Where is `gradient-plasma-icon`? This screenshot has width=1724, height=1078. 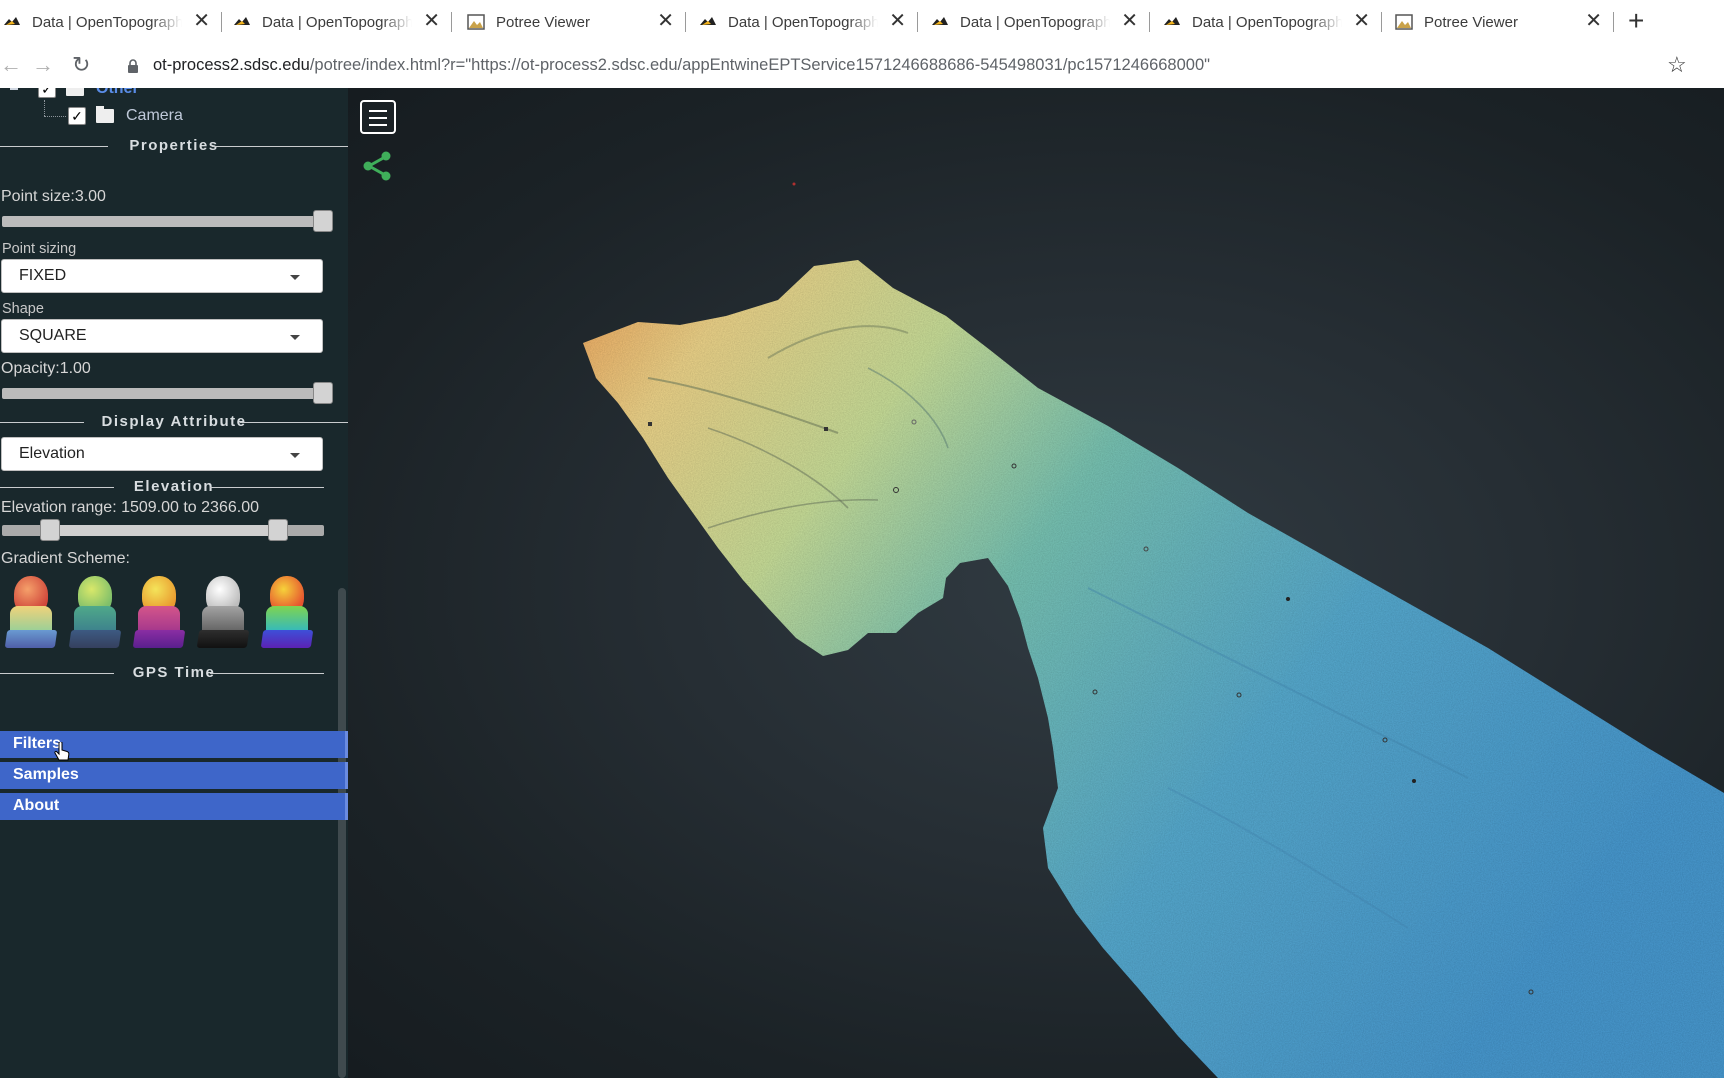
gradient-plasma-icon is located at coordinates (159, 613).